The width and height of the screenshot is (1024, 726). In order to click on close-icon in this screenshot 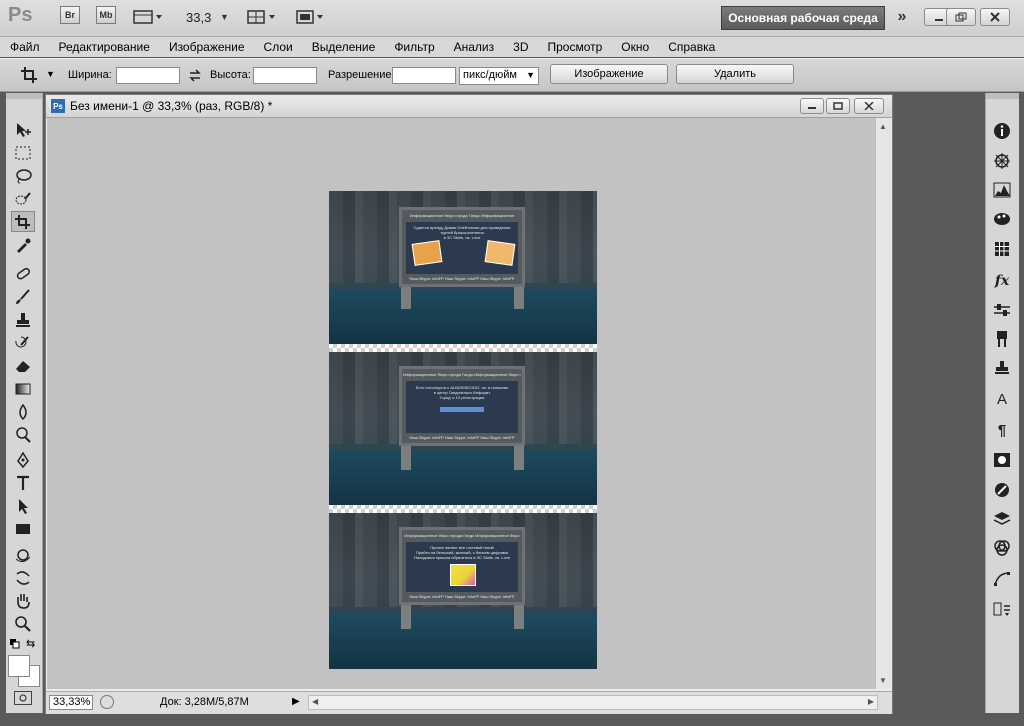, I will do `click(995, 17)`.